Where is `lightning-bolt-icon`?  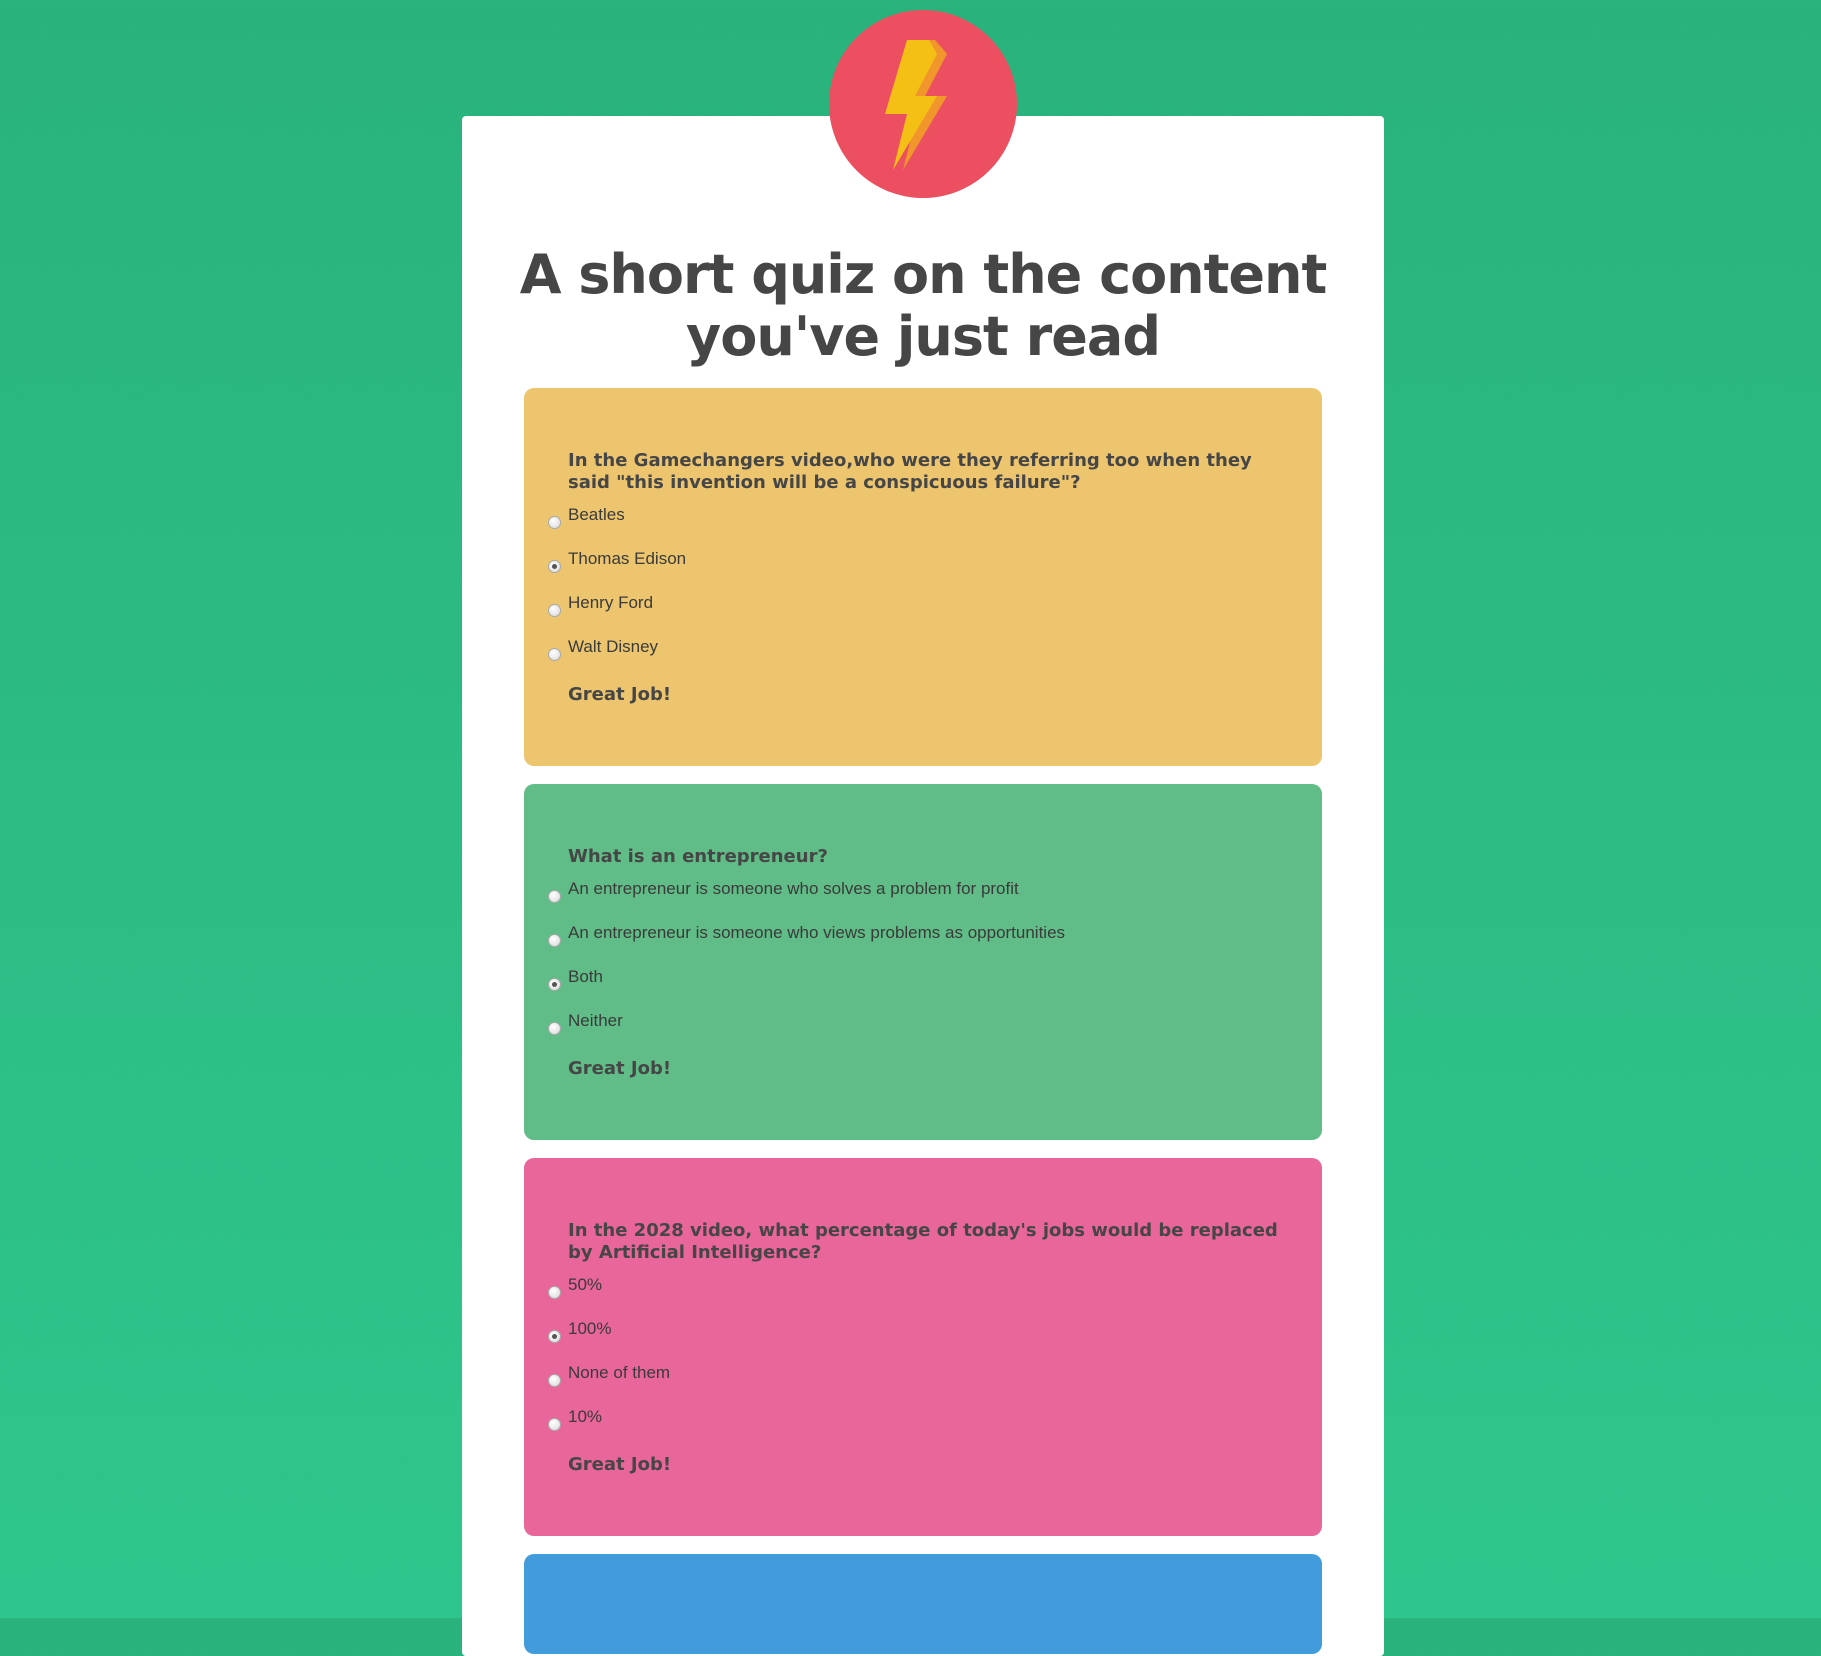 lightning-bolt-icon is located at coordinates (916, 105).